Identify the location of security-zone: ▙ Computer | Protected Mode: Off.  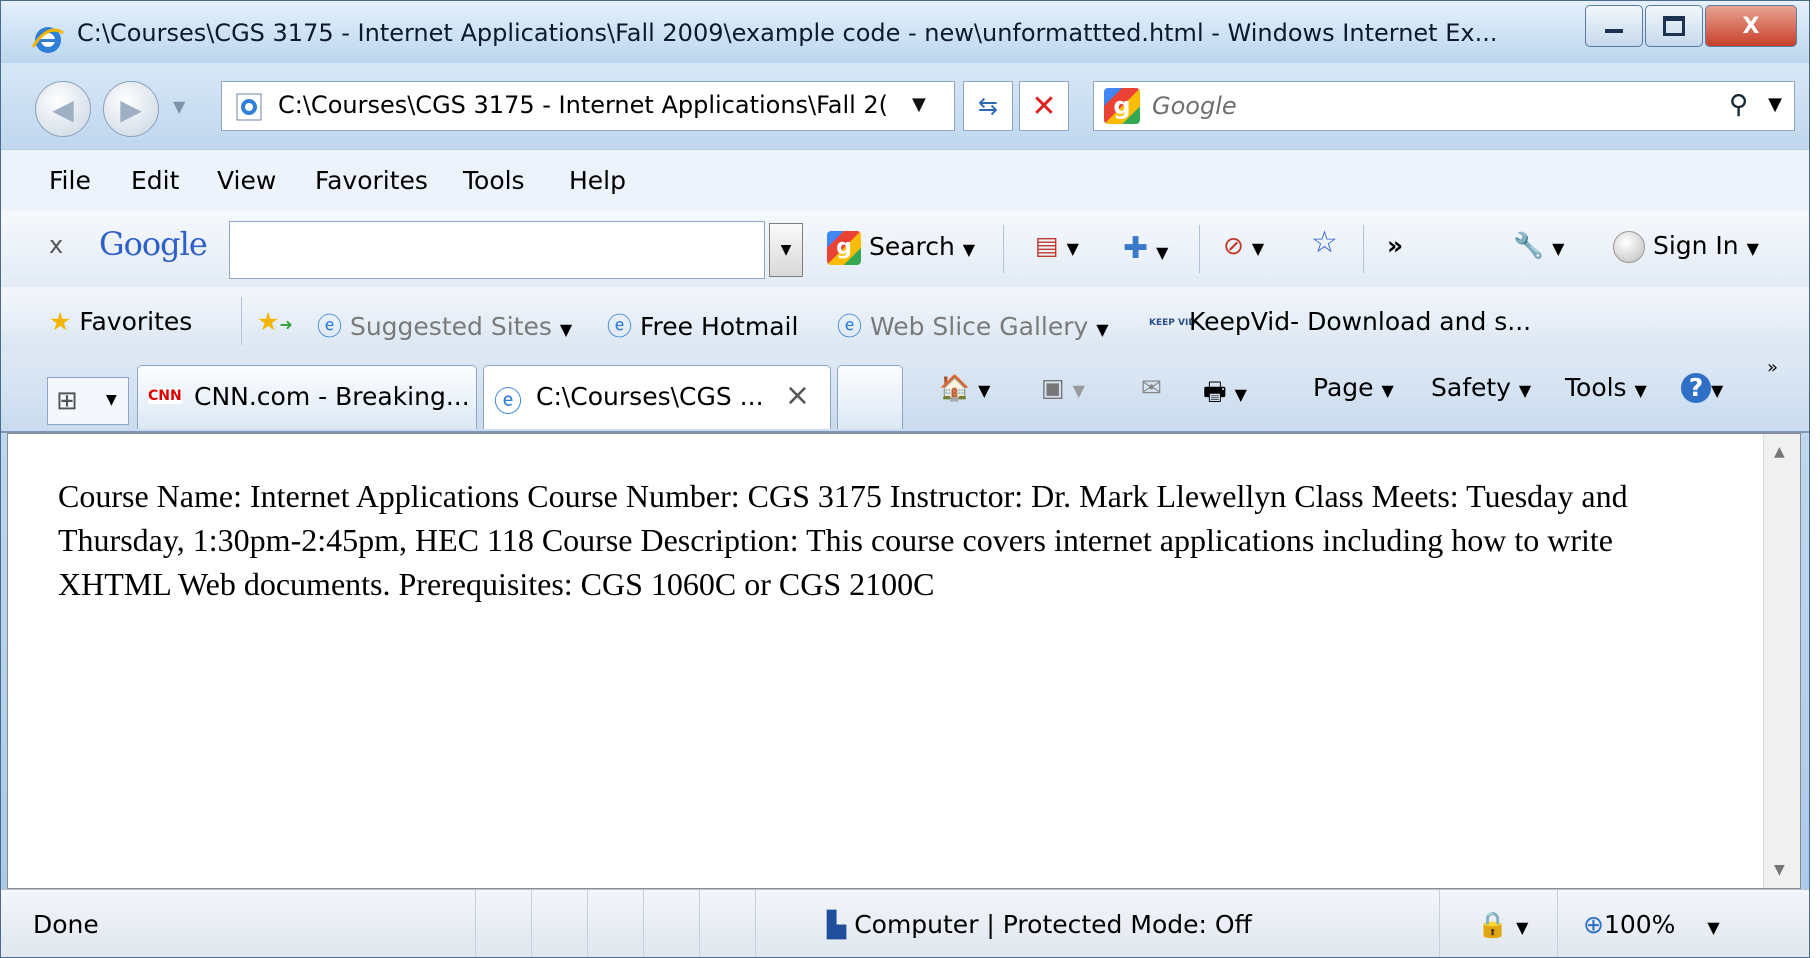
(1039, 924).